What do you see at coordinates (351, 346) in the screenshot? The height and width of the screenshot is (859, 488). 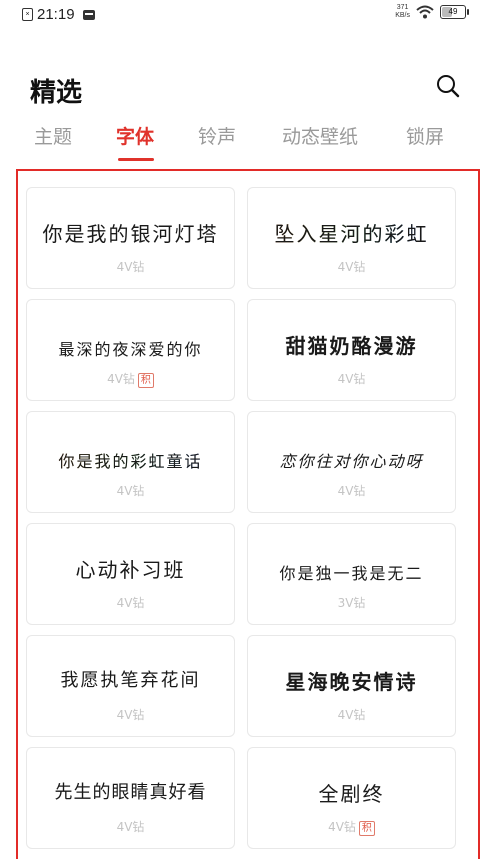 I see `font-name: 甜猫奶酪漫游` at bounding box center [351, 346].